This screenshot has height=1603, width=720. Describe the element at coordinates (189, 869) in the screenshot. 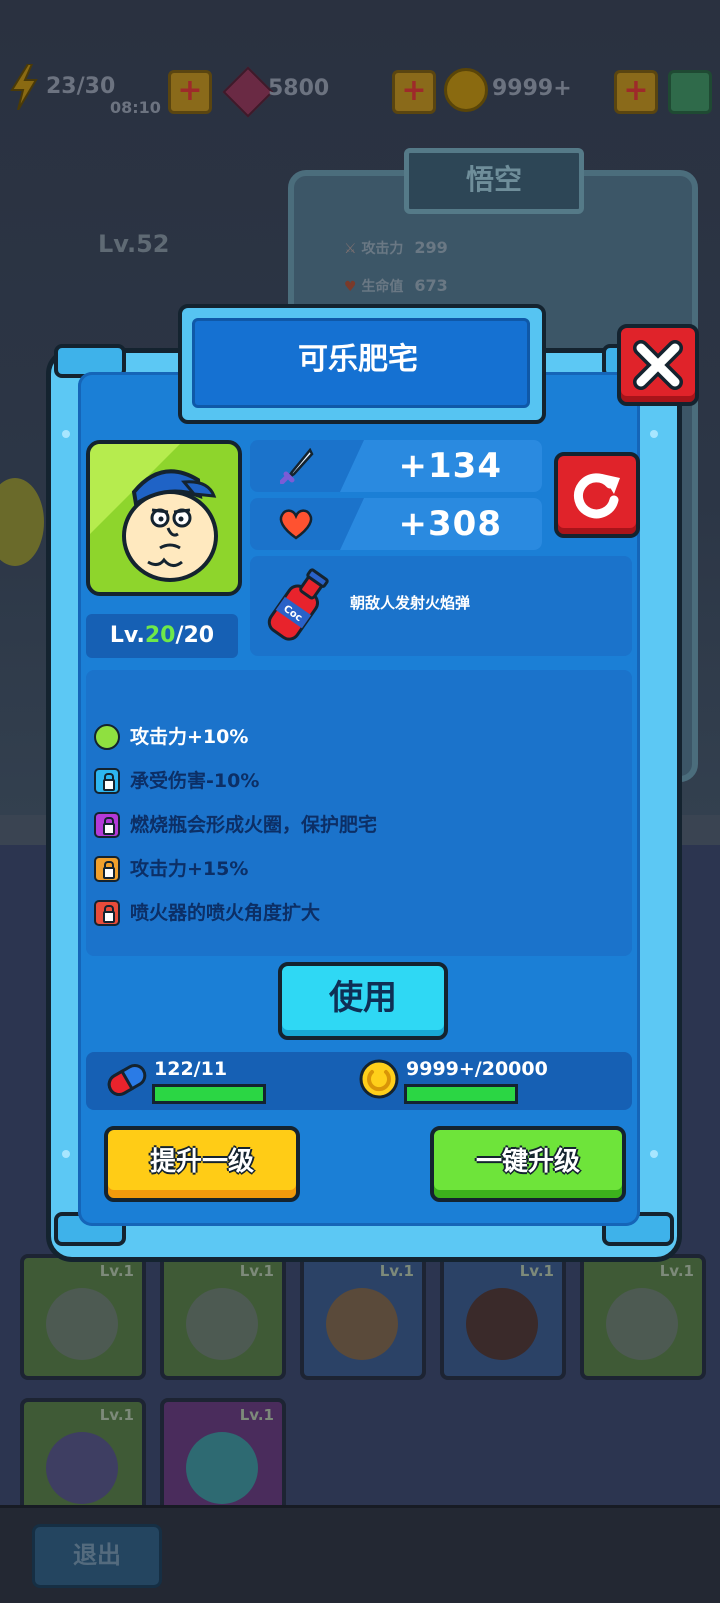

I see `perk-text: 攻击力+15%` at that location.